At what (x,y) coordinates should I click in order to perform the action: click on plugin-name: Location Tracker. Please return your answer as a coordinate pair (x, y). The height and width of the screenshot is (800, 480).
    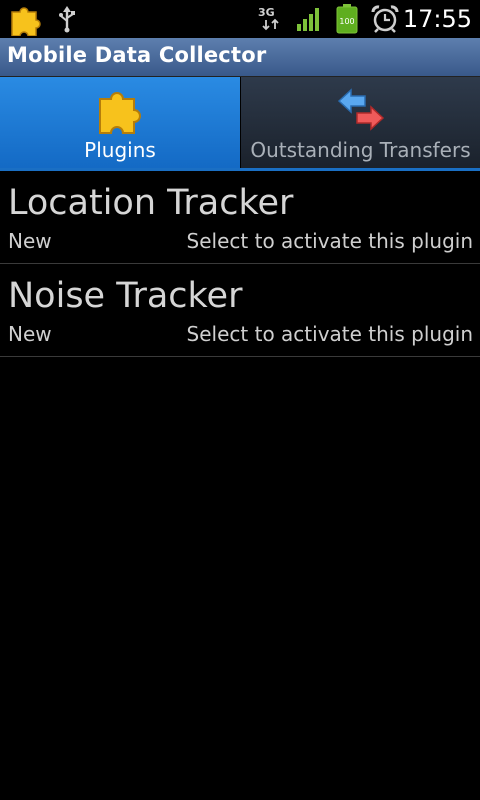
    Looking at the image, I should click on (151, 203).